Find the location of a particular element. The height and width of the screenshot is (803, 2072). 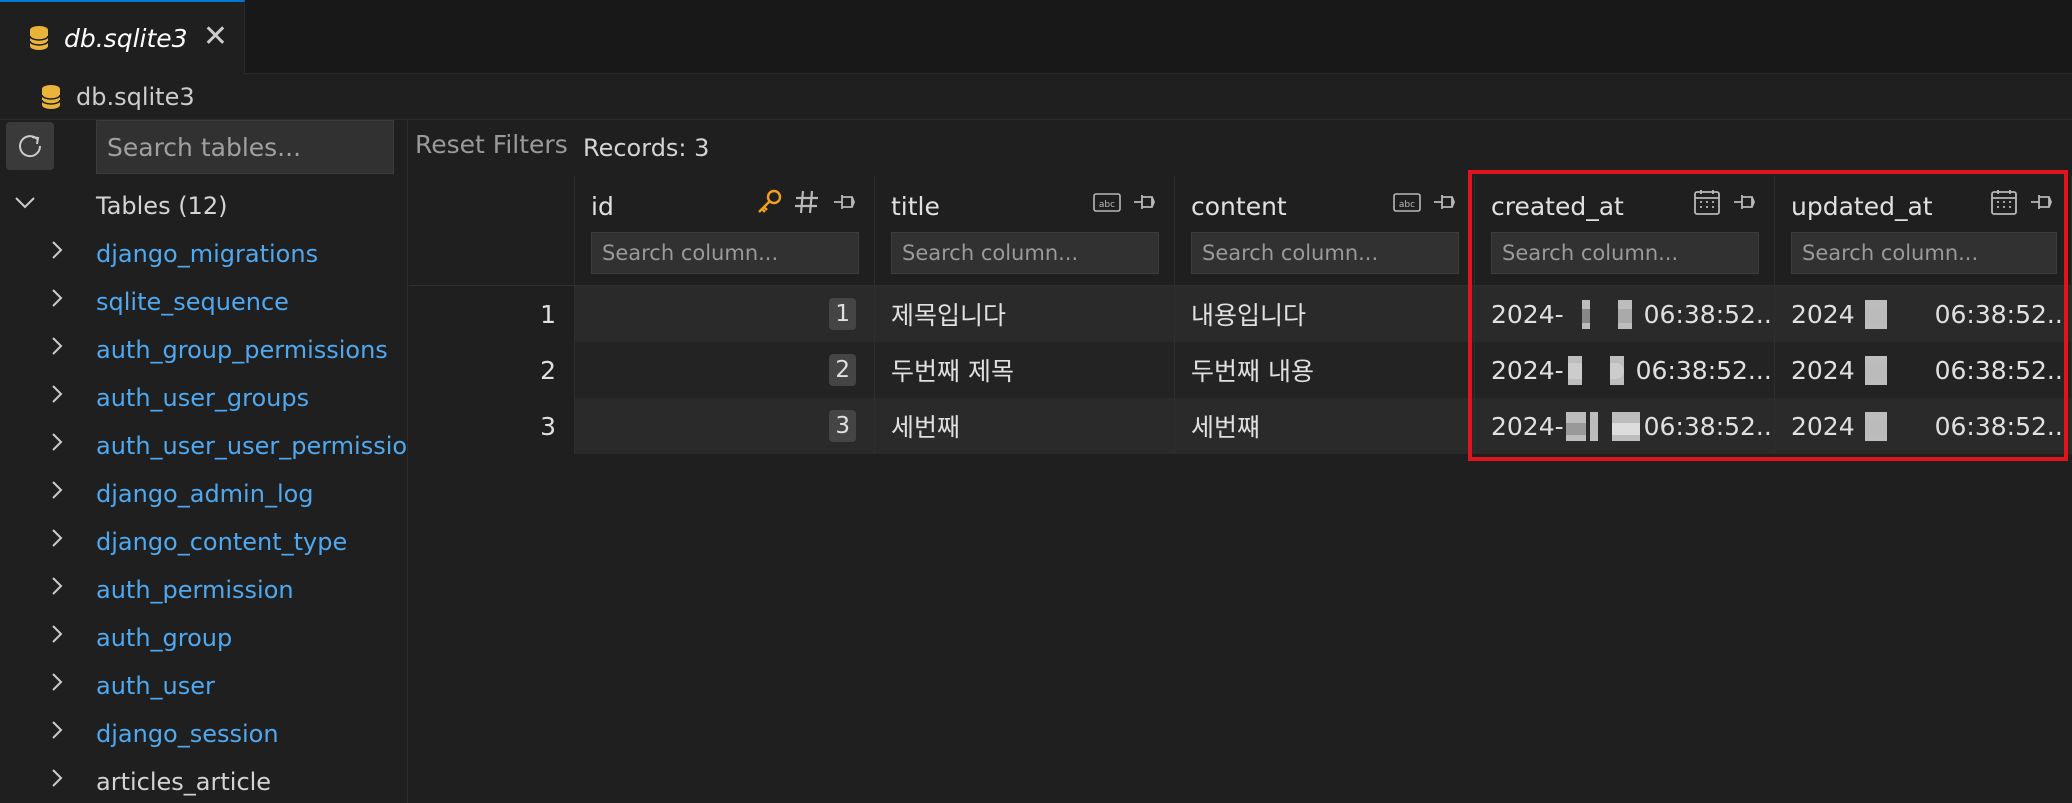

table-cell: 1 is located at coordinates (725, 314).